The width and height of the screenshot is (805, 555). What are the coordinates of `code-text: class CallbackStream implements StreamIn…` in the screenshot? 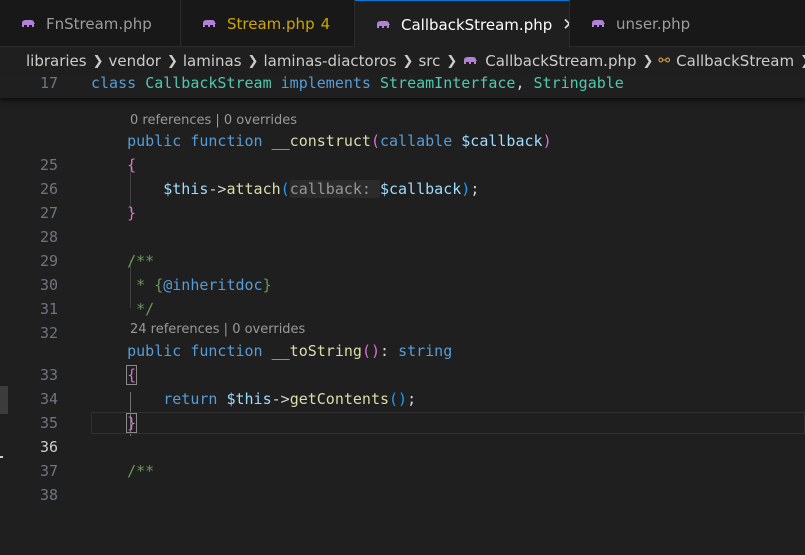 It's located at (357, 83).